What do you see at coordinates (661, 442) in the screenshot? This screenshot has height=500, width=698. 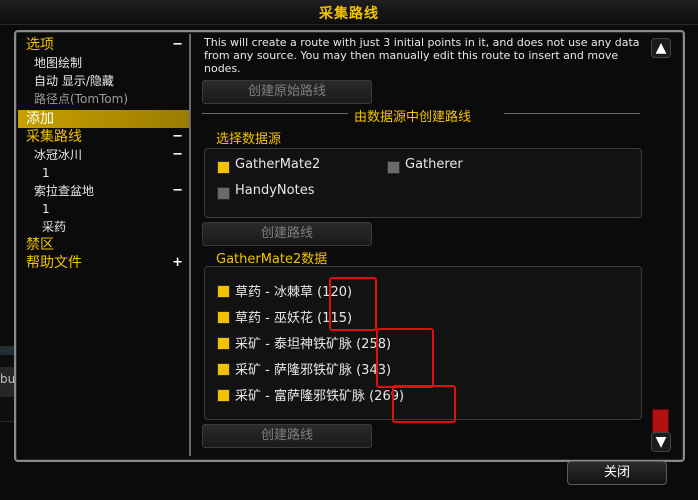 I see `scroll-down-icon: ▼` at bounding box center [661, 442].